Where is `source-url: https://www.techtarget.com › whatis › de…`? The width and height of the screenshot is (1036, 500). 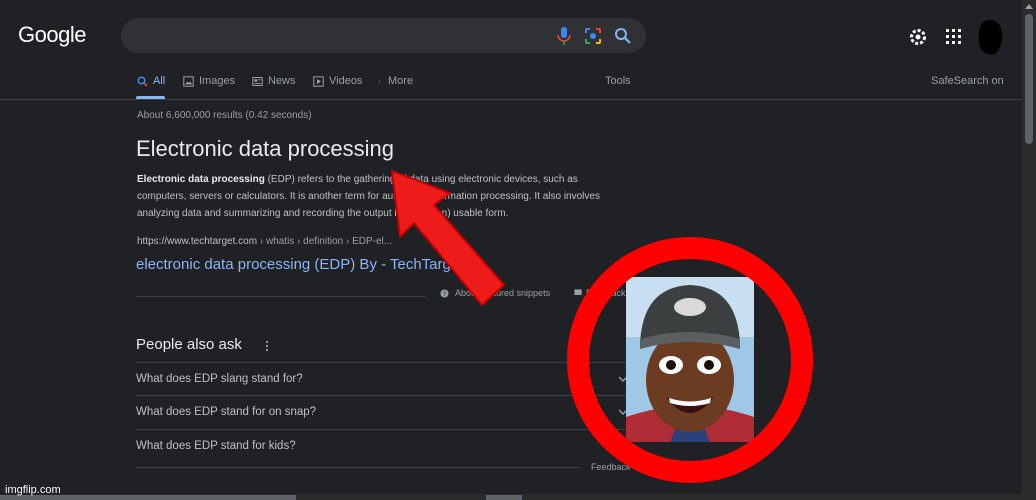 source-url: https://www.techtarget.com › whatis › de… is located at coordinates (264, 241).